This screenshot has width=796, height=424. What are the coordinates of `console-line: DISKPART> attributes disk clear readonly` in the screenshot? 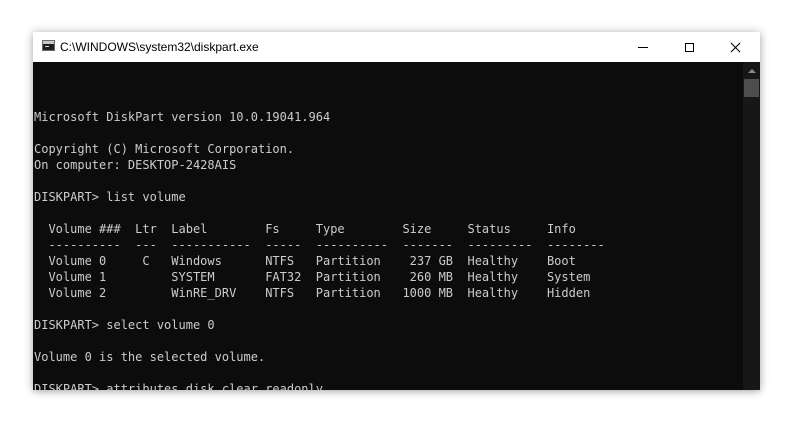 It's located at (178, 386).